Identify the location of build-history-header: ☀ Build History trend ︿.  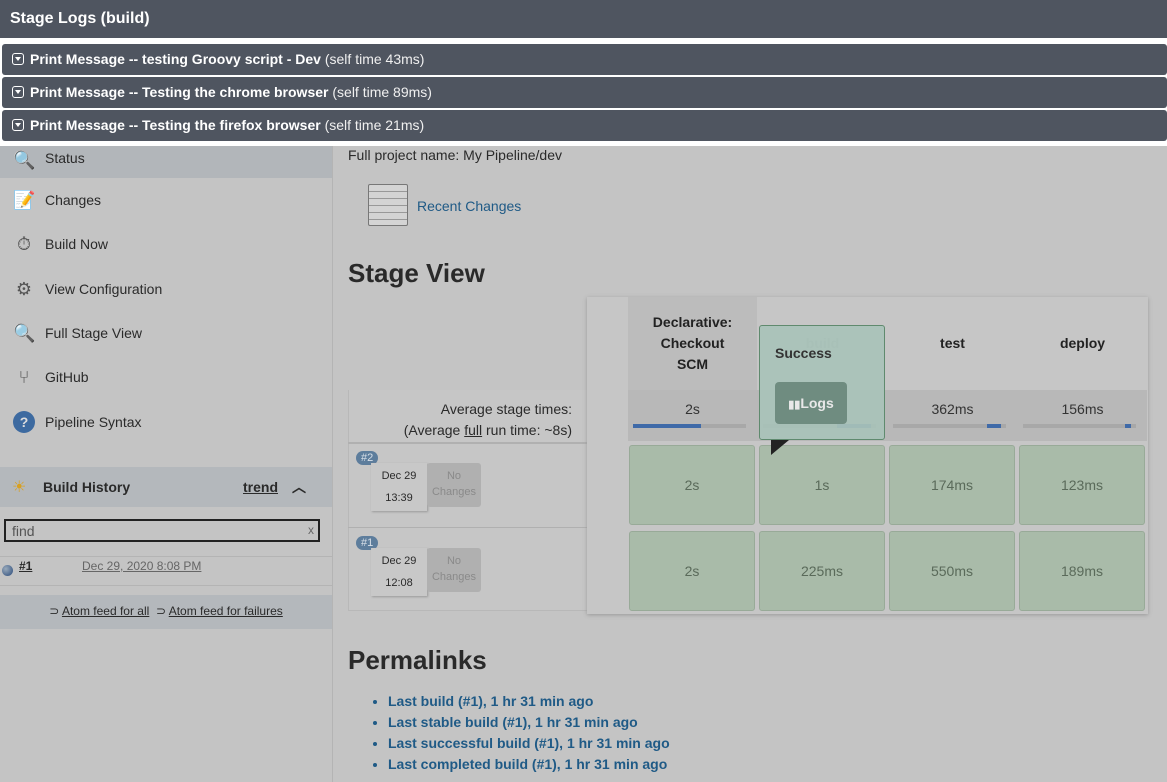
(166, 487).